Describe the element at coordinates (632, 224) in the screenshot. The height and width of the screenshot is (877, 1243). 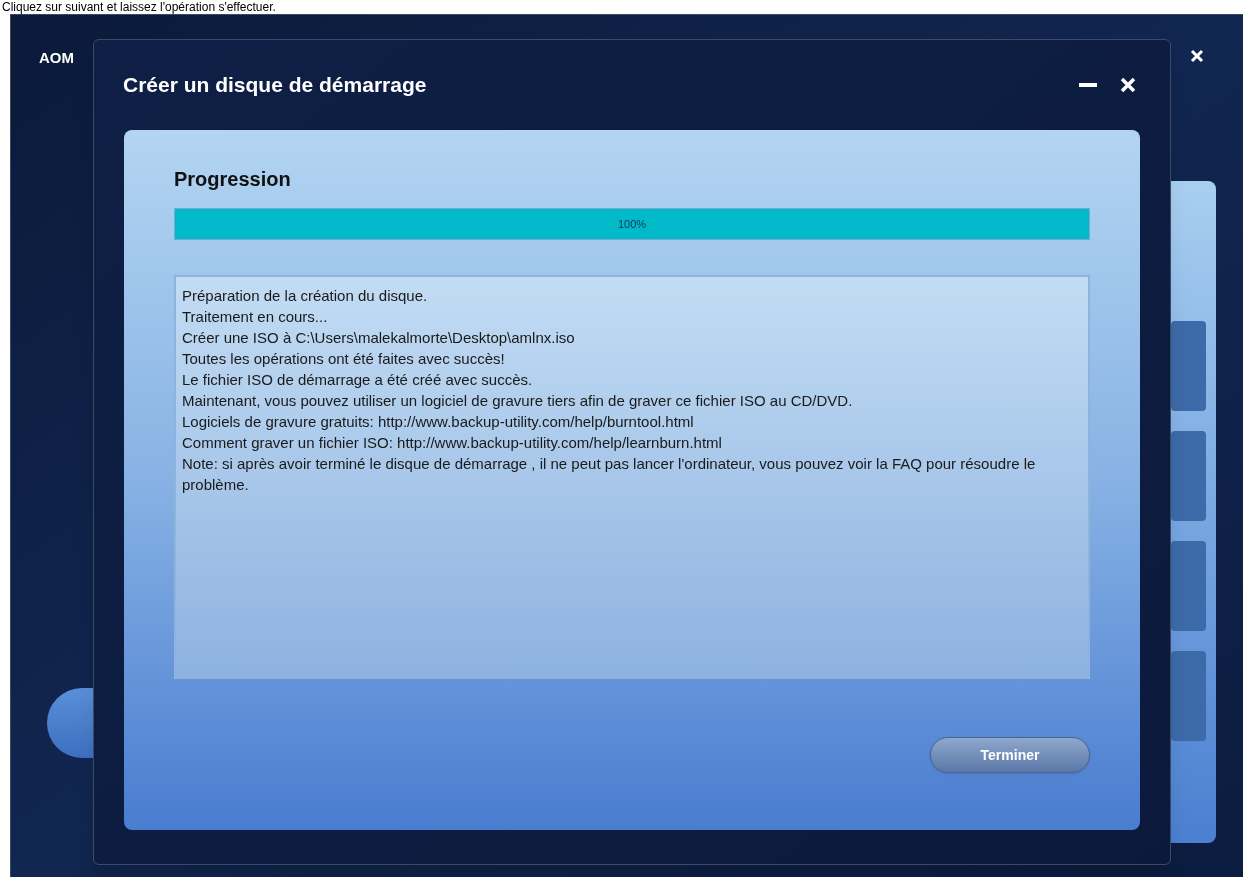
I see `progress-label: 100%` at that location.